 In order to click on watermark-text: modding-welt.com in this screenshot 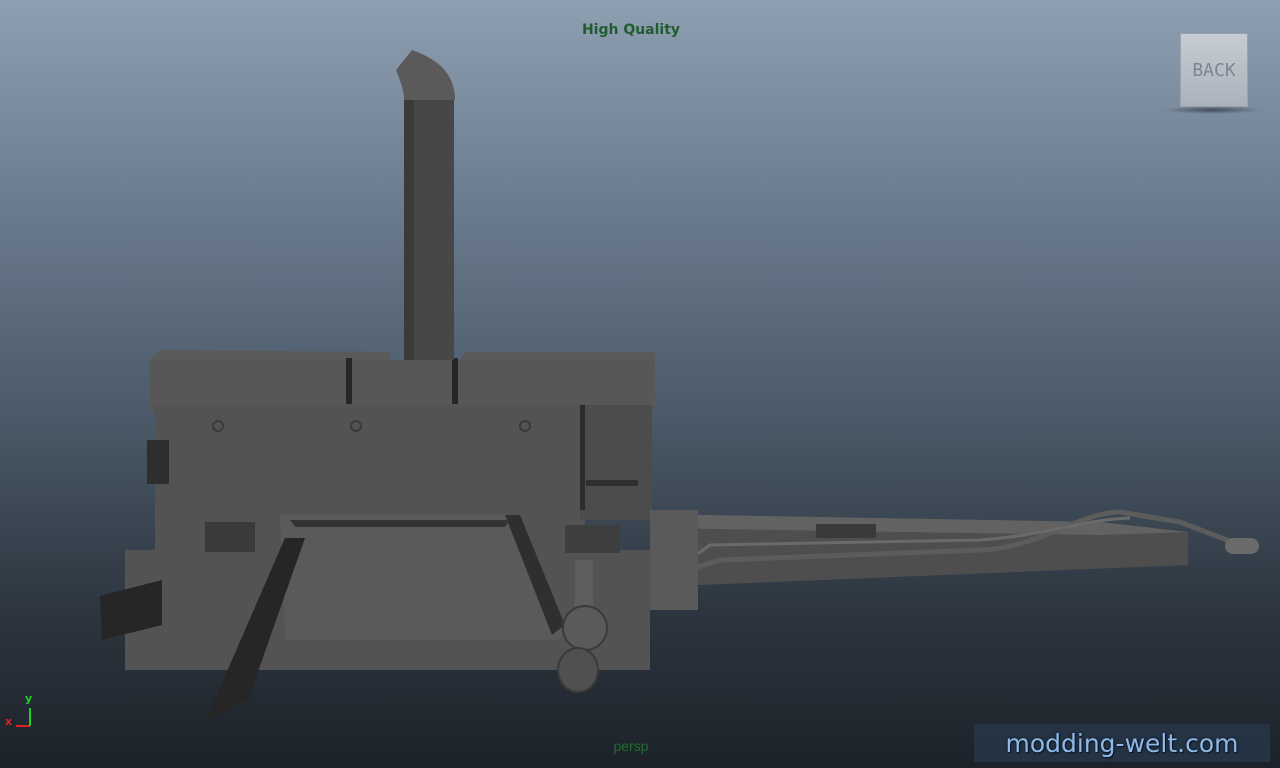, I will do `click(1122, 743)`.